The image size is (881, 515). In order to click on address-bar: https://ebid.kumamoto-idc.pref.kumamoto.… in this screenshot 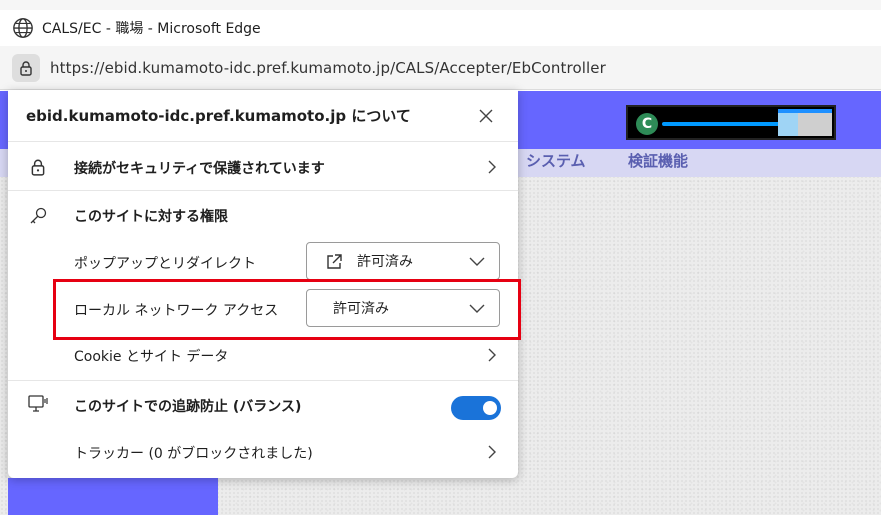, I will do `click(440, 68)`.